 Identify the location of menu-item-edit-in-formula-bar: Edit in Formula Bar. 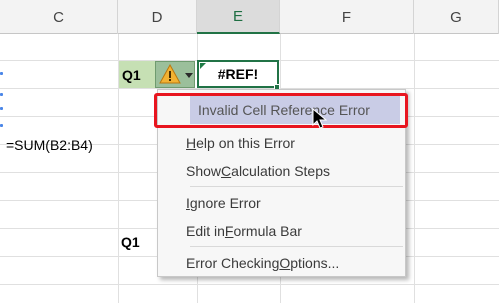
(244, 231).